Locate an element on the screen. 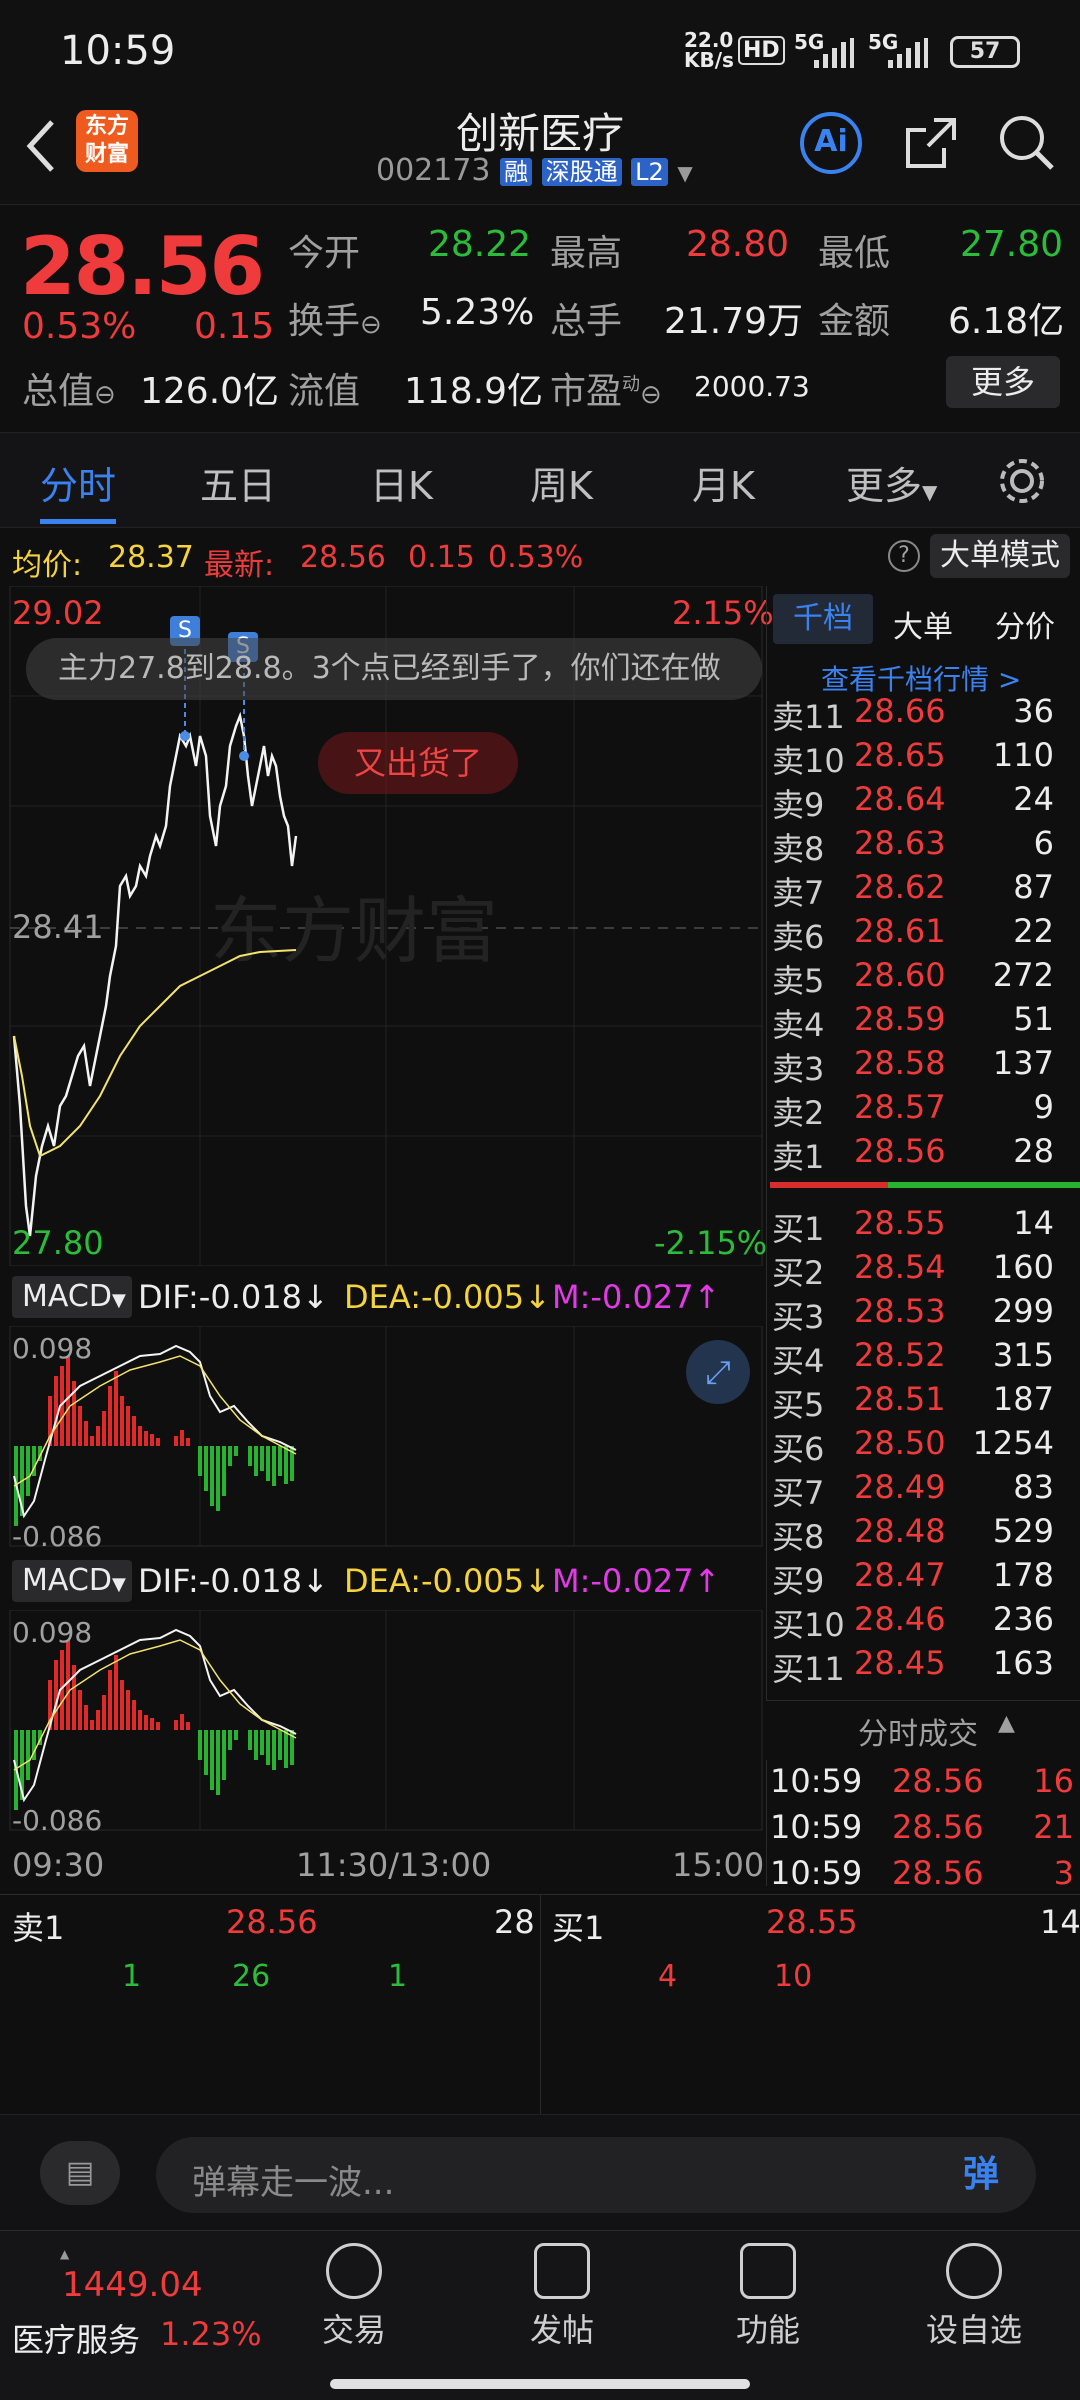 Image resolution: width=1080 pixels, height=2400 pixels. ask-row: 卖3 28.58 137 is located at coordinates (924, 1066).